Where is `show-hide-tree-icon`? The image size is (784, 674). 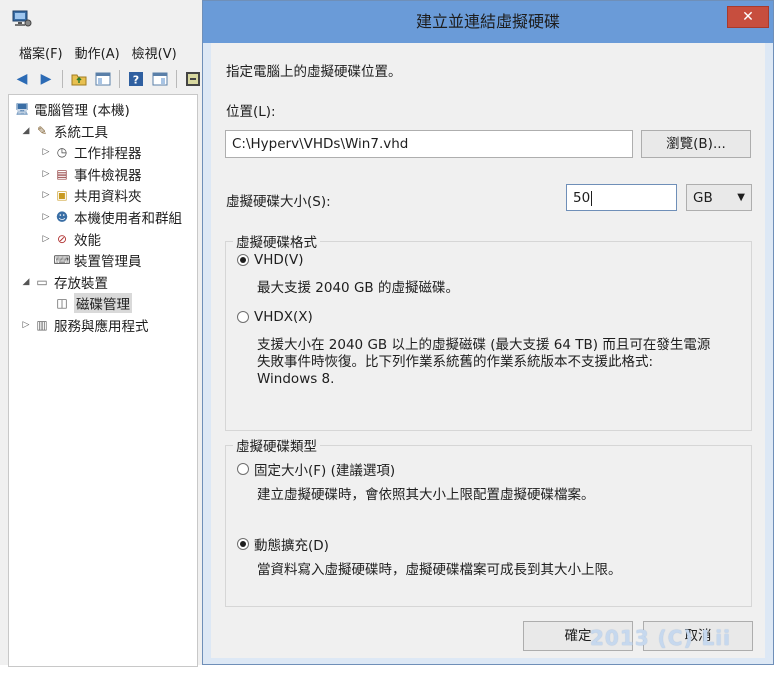 show-hide-tree-icon is located at coordinates (103, 79).